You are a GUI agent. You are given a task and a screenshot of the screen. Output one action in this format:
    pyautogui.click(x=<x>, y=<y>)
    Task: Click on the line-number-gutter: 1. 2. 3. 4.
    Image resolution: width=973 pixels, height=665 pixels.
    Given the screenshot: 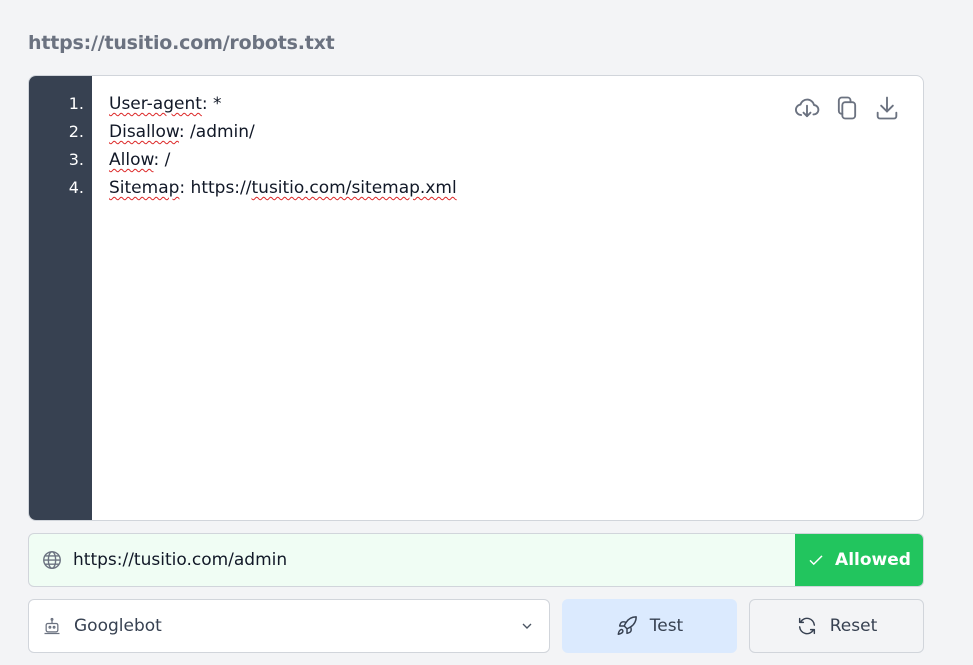 What is the action you would take?
    pyautogui.click(x=60, y=298)
    